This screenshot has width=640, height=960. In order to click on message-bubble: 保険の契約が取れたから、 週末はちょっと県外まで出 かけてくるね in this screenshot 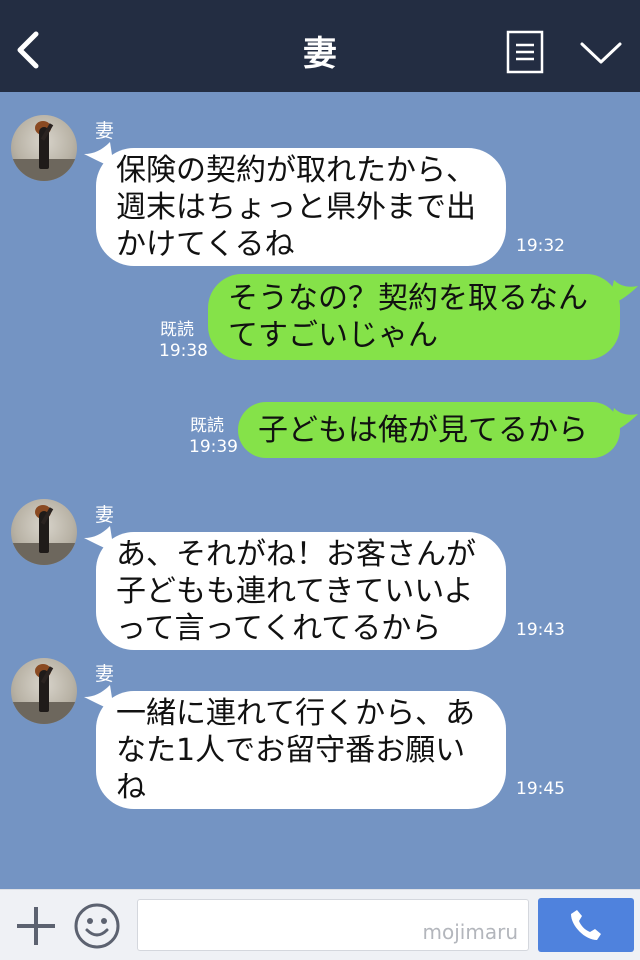, I will do `click(301, 207)`.